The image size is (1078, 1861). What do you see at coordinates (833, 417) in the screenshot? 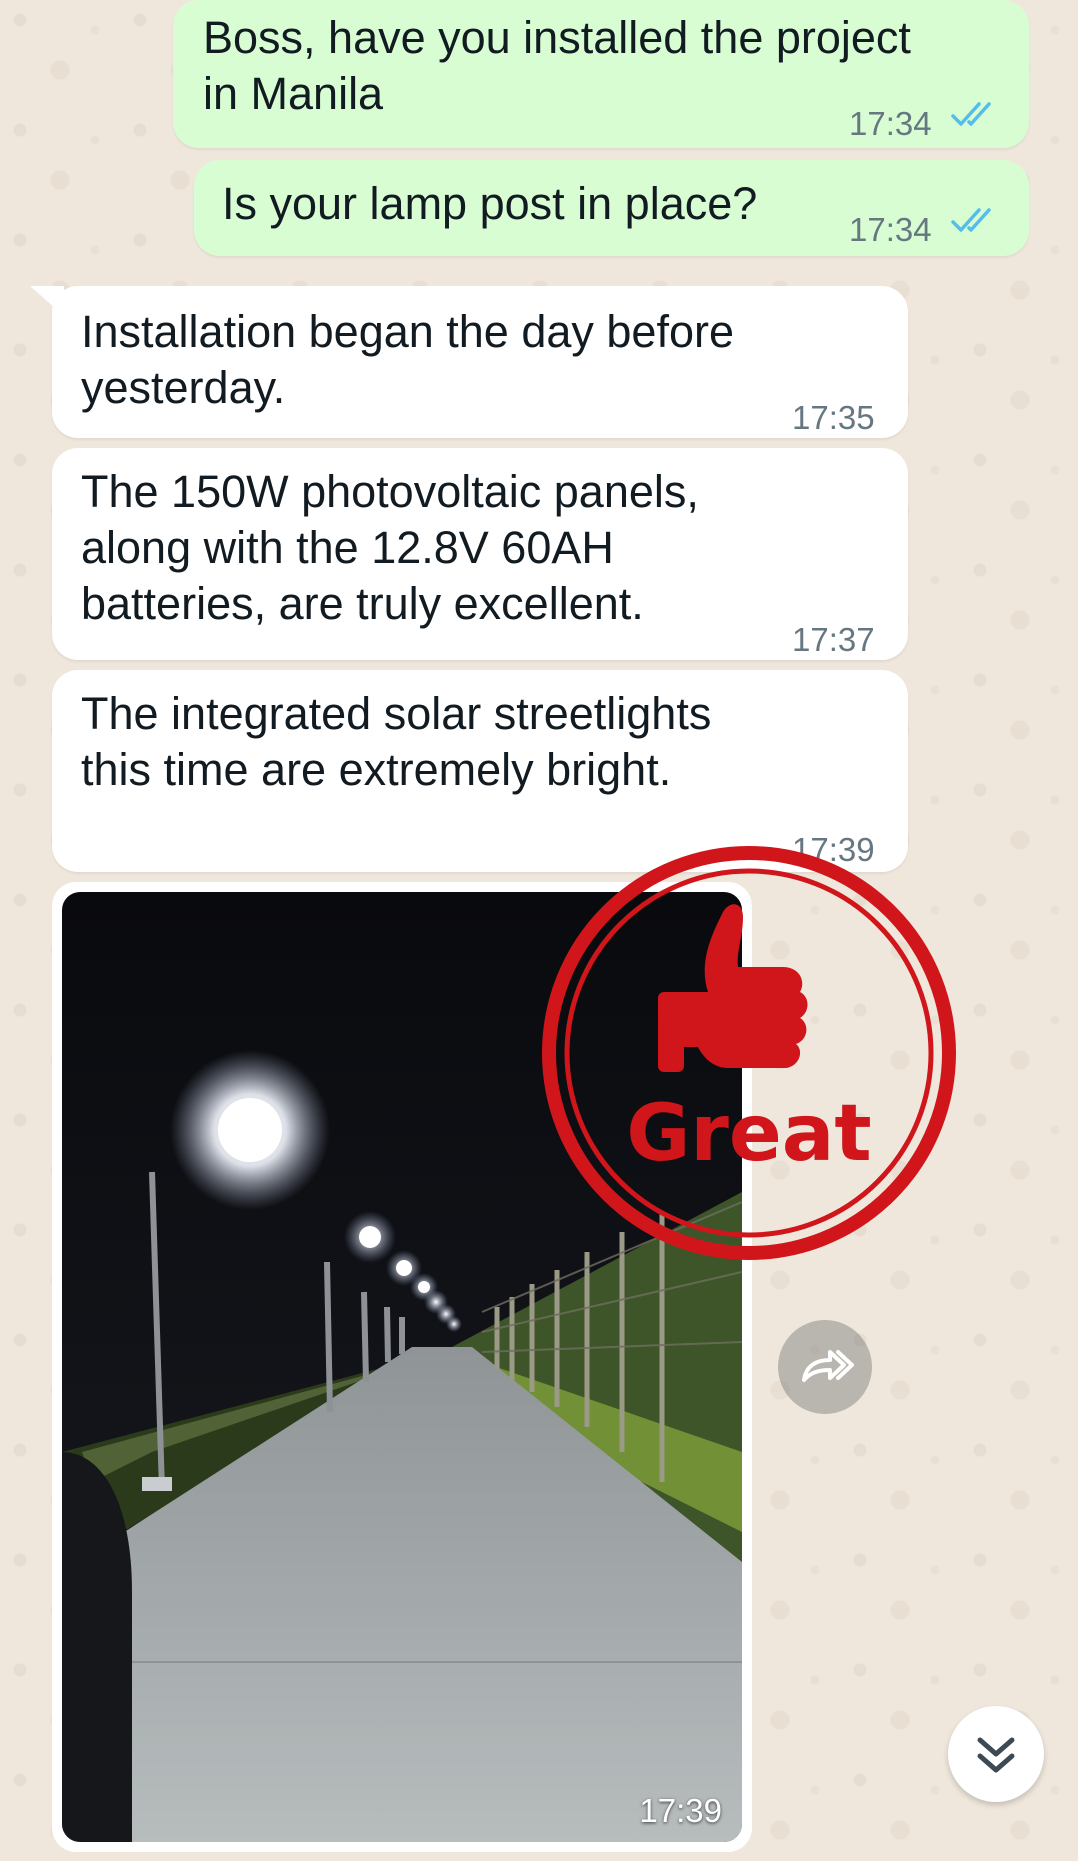
I see `message-time: 17:35` at bounding box center [833, 417].